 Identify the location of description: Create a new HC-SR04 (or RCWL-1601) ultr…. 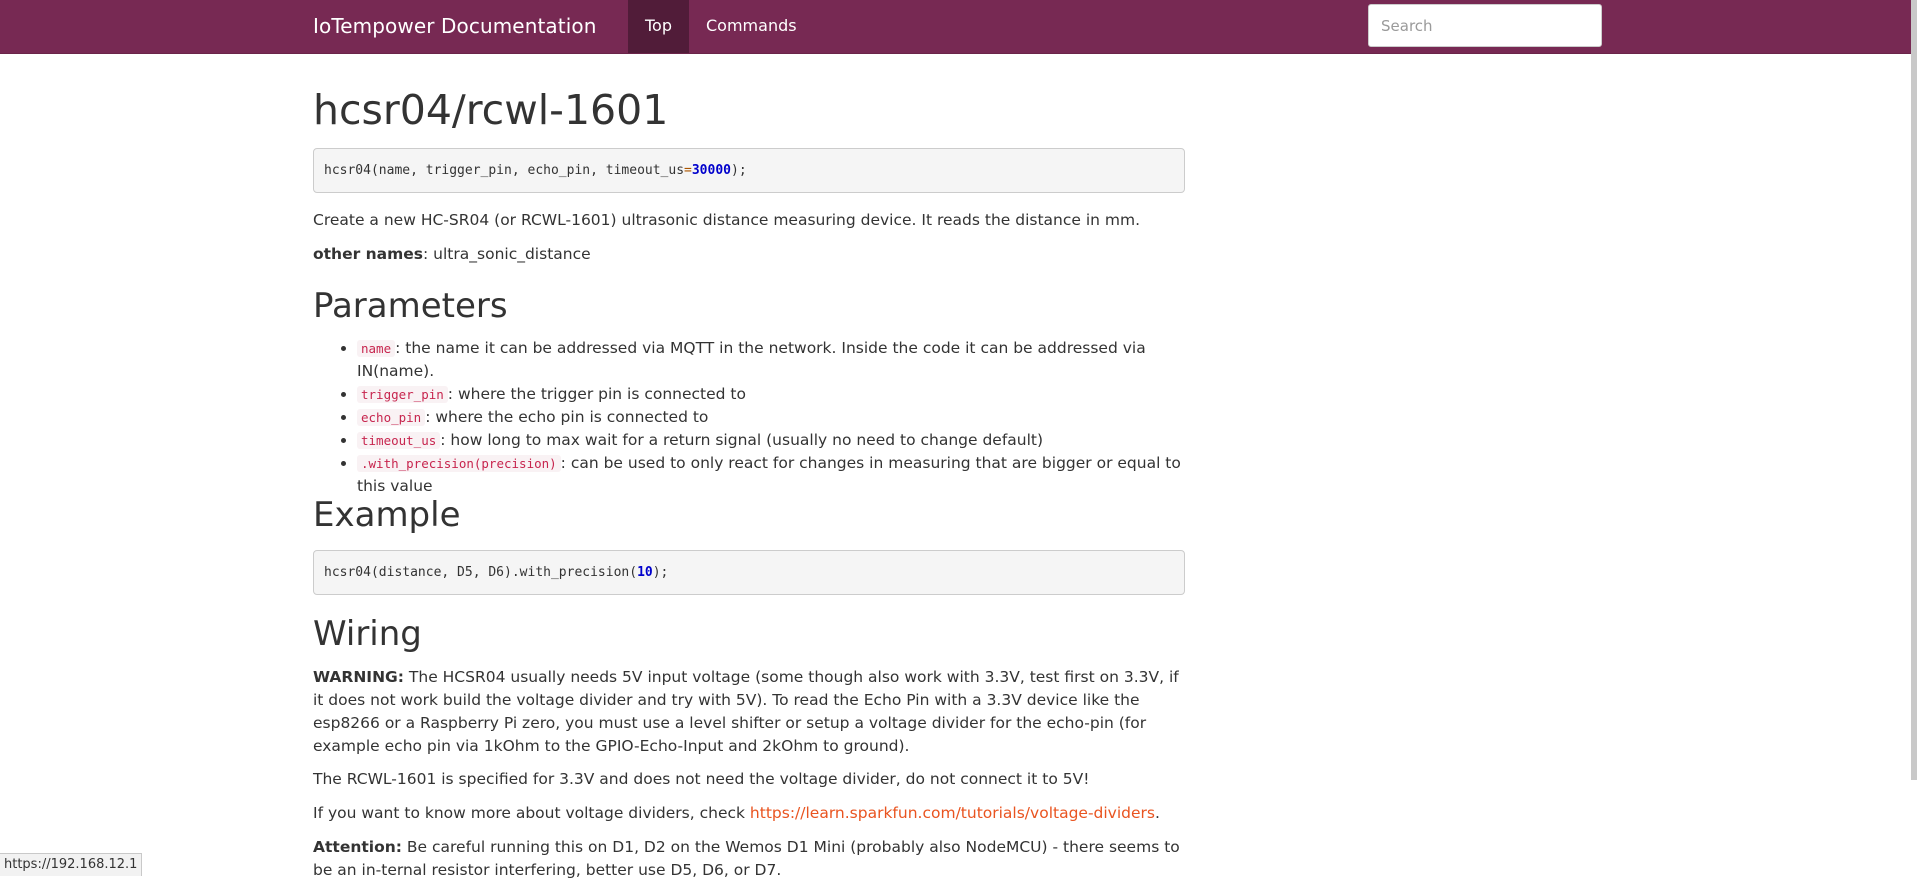
(727, 220).